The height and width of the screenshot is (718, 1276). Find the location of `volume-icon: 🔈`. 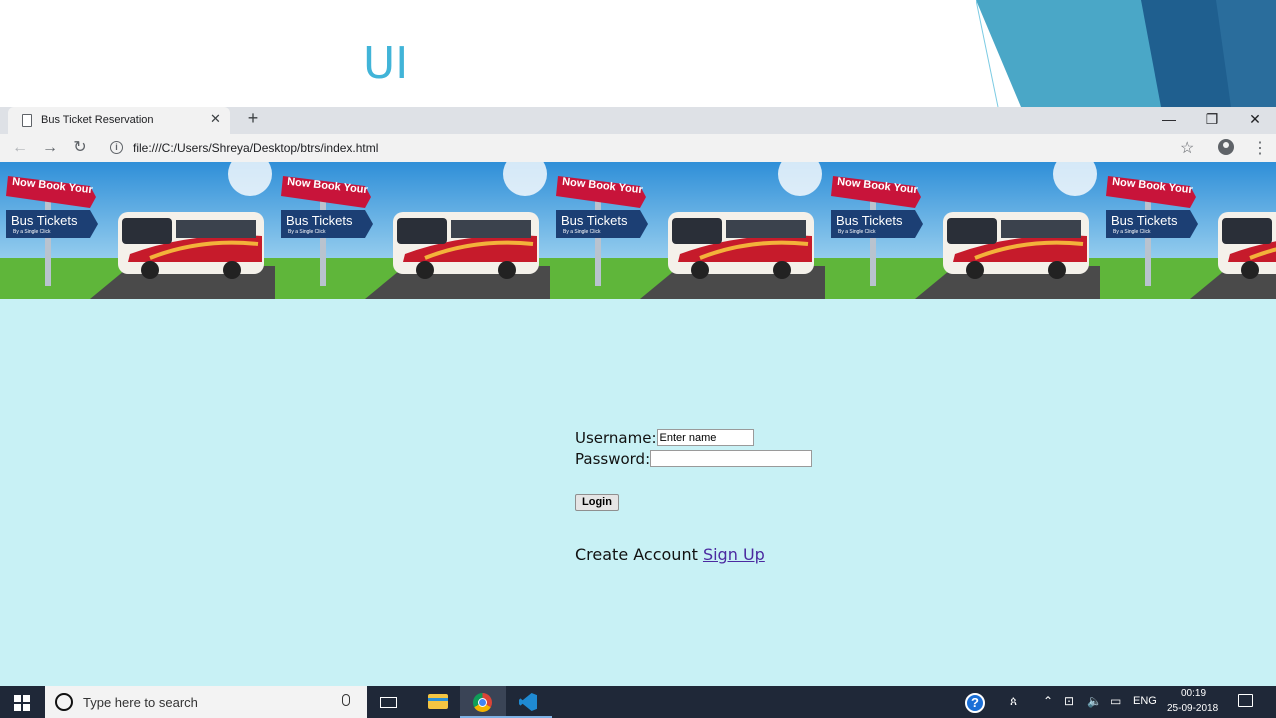

volume-icon: 🔈 is located at coordinates (1094, 701).